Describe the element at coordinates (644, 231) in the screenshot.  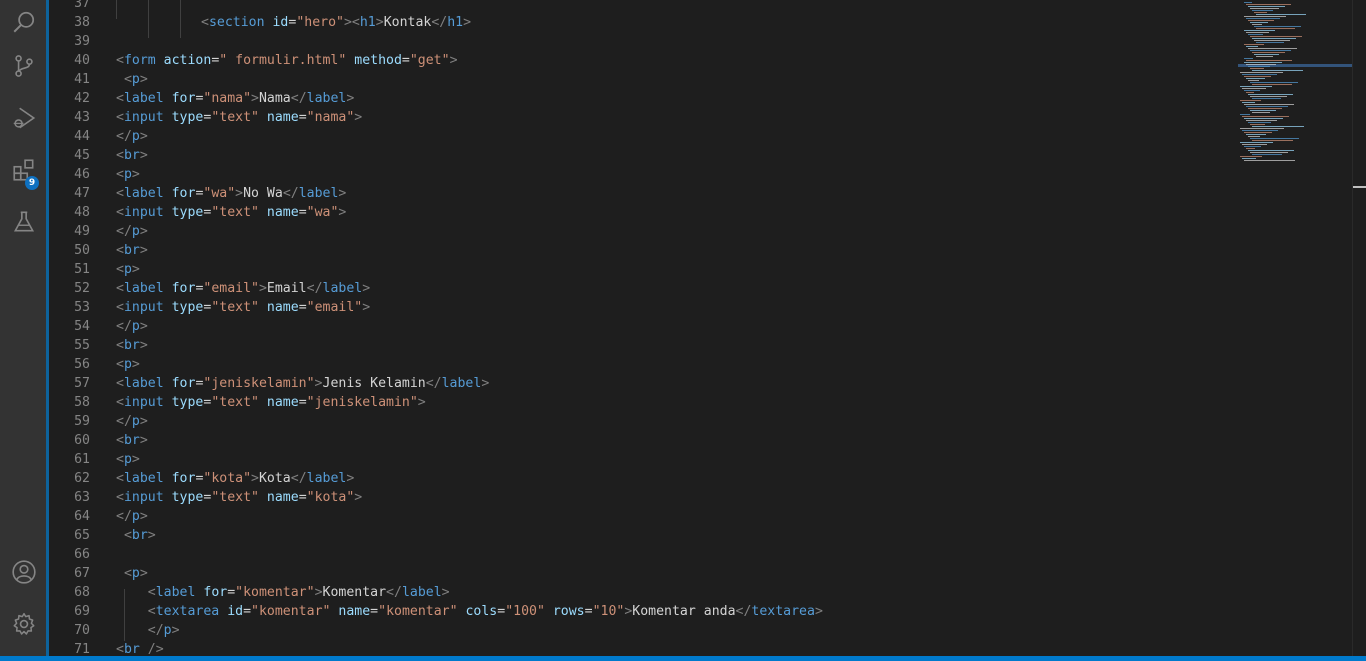
I see `code-line: 49 </p>` at that location.